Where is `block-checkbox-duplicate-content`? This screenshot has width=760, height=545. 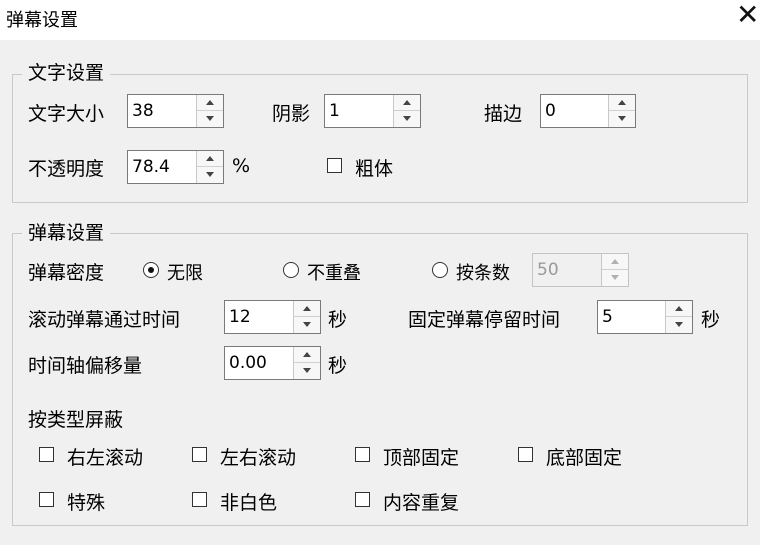
block-checkbox-duplicate-content is located at coordinates (362, 499).